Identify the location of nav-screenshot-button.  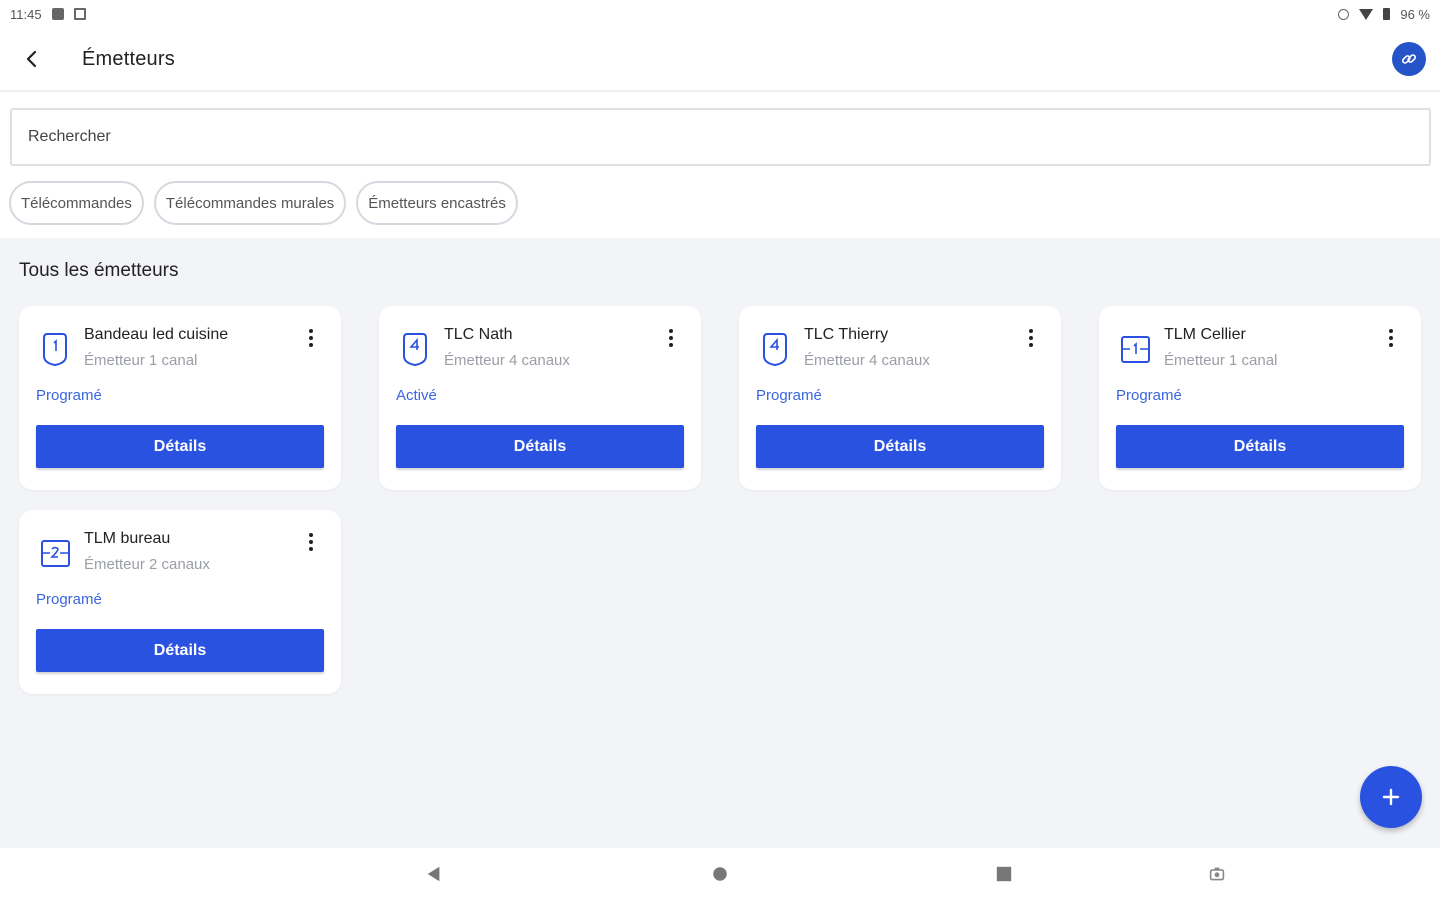
(1217, 874).